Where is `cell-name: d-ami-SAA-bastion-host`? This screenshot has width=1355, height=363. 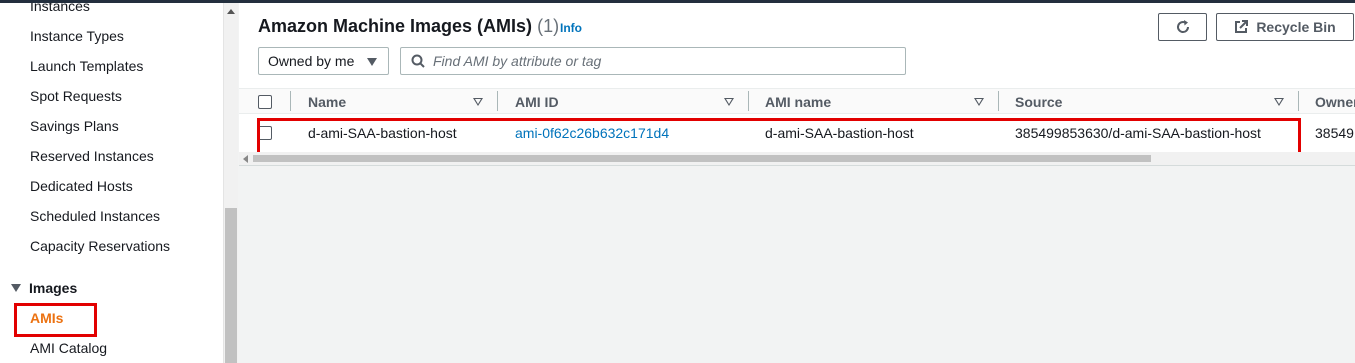
cell-name: d-ami-SAA-bastion-host is located at coordinates (382, 133).